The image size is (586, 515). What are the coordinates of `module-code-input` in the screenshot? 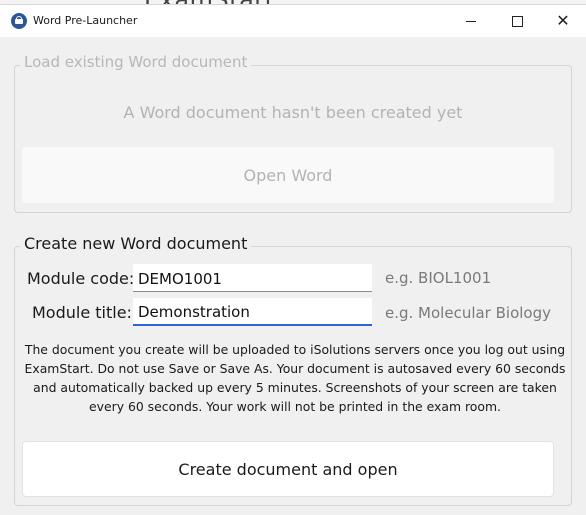 It's located at (252, 278).